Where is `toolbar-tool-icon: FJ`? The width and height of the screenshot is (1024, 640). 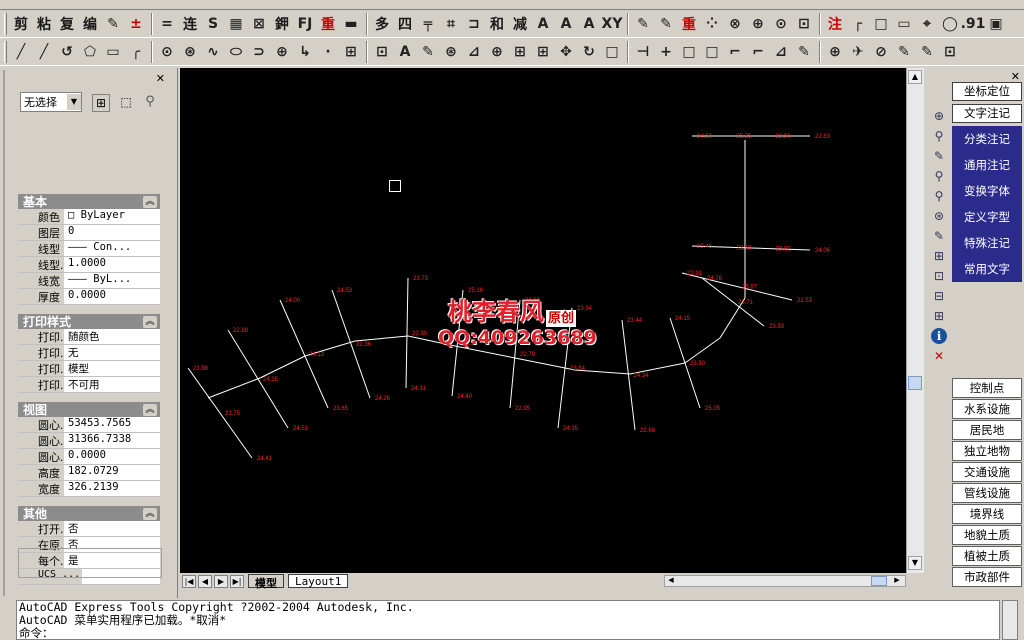
toolbar-tool-icon: FJ is located at coordinates (305, 24).